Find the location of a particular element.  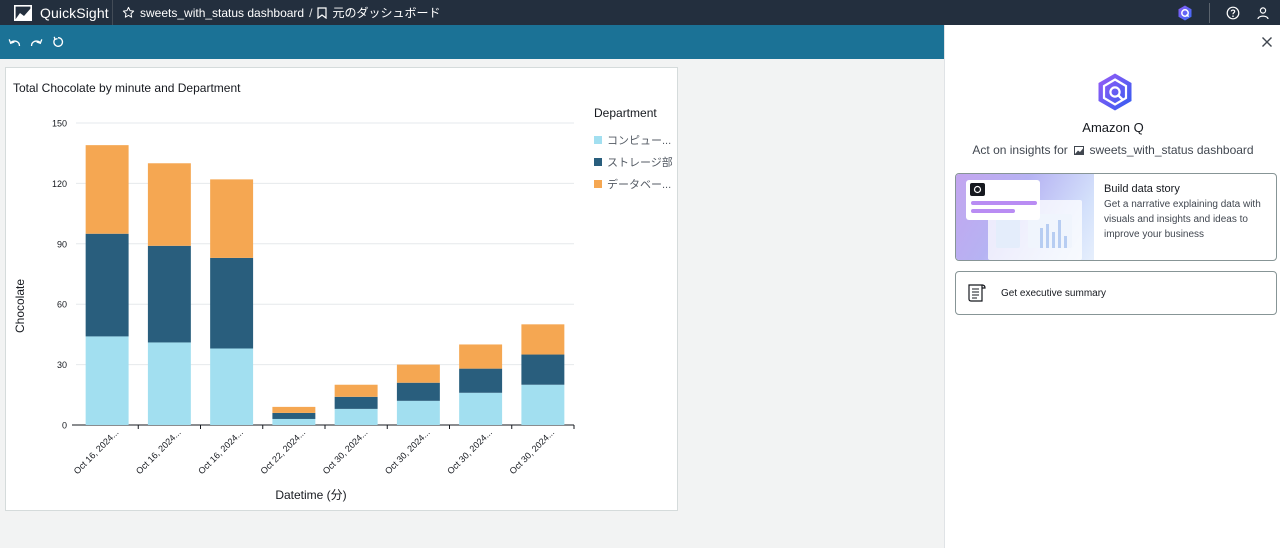

executive-summary-title: Get executive summary is located at coordinates (1054, 293).